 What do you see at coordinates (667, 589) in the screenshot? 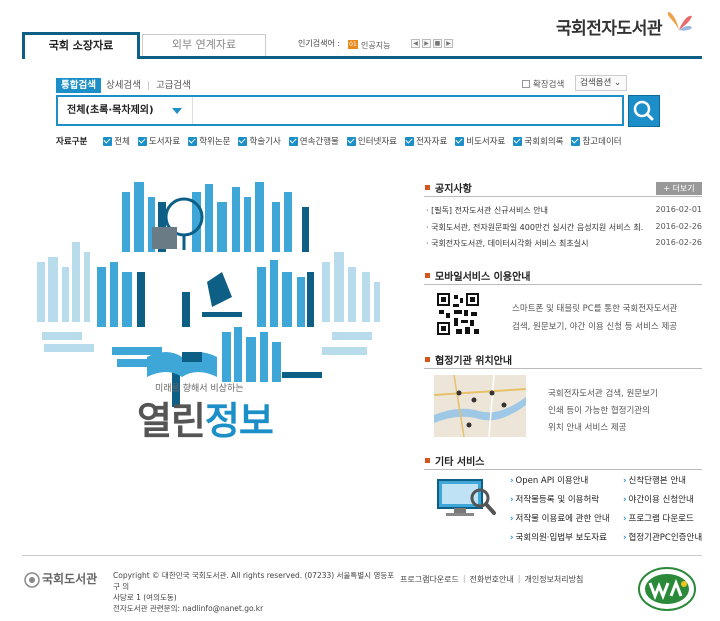
I see `web-accessibility-mark-icon` at bounding box center [667, 589].